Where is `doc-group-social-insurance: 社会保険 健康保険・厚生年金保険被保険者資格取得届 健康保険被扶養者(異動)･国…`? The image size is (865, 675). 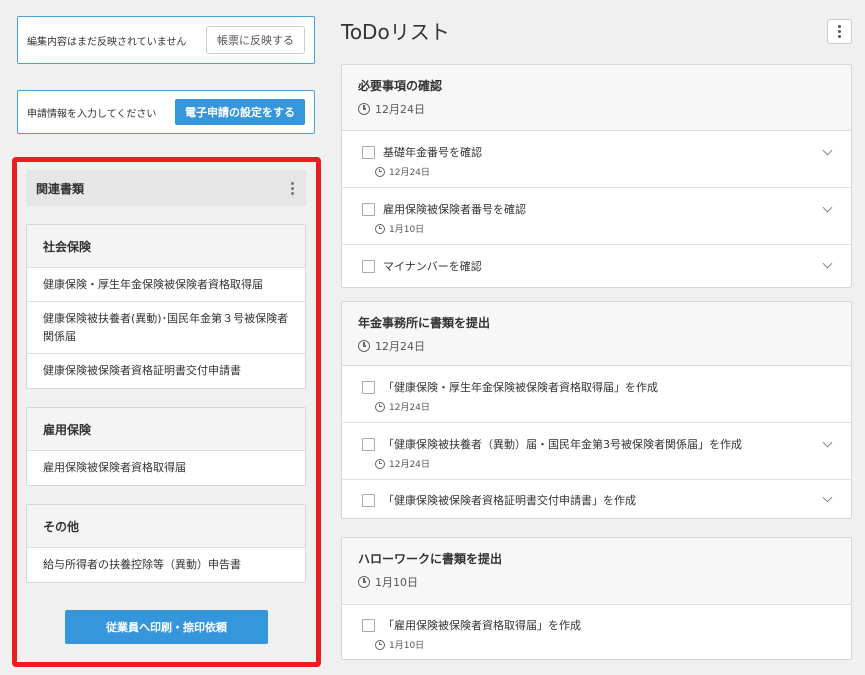 doc-group-social-insurance: 社会保険 健康保険・厚生年金保険被保険者資格取得届 健康保険被扶養者(異動)･国… is located at coordinates (166, 306).